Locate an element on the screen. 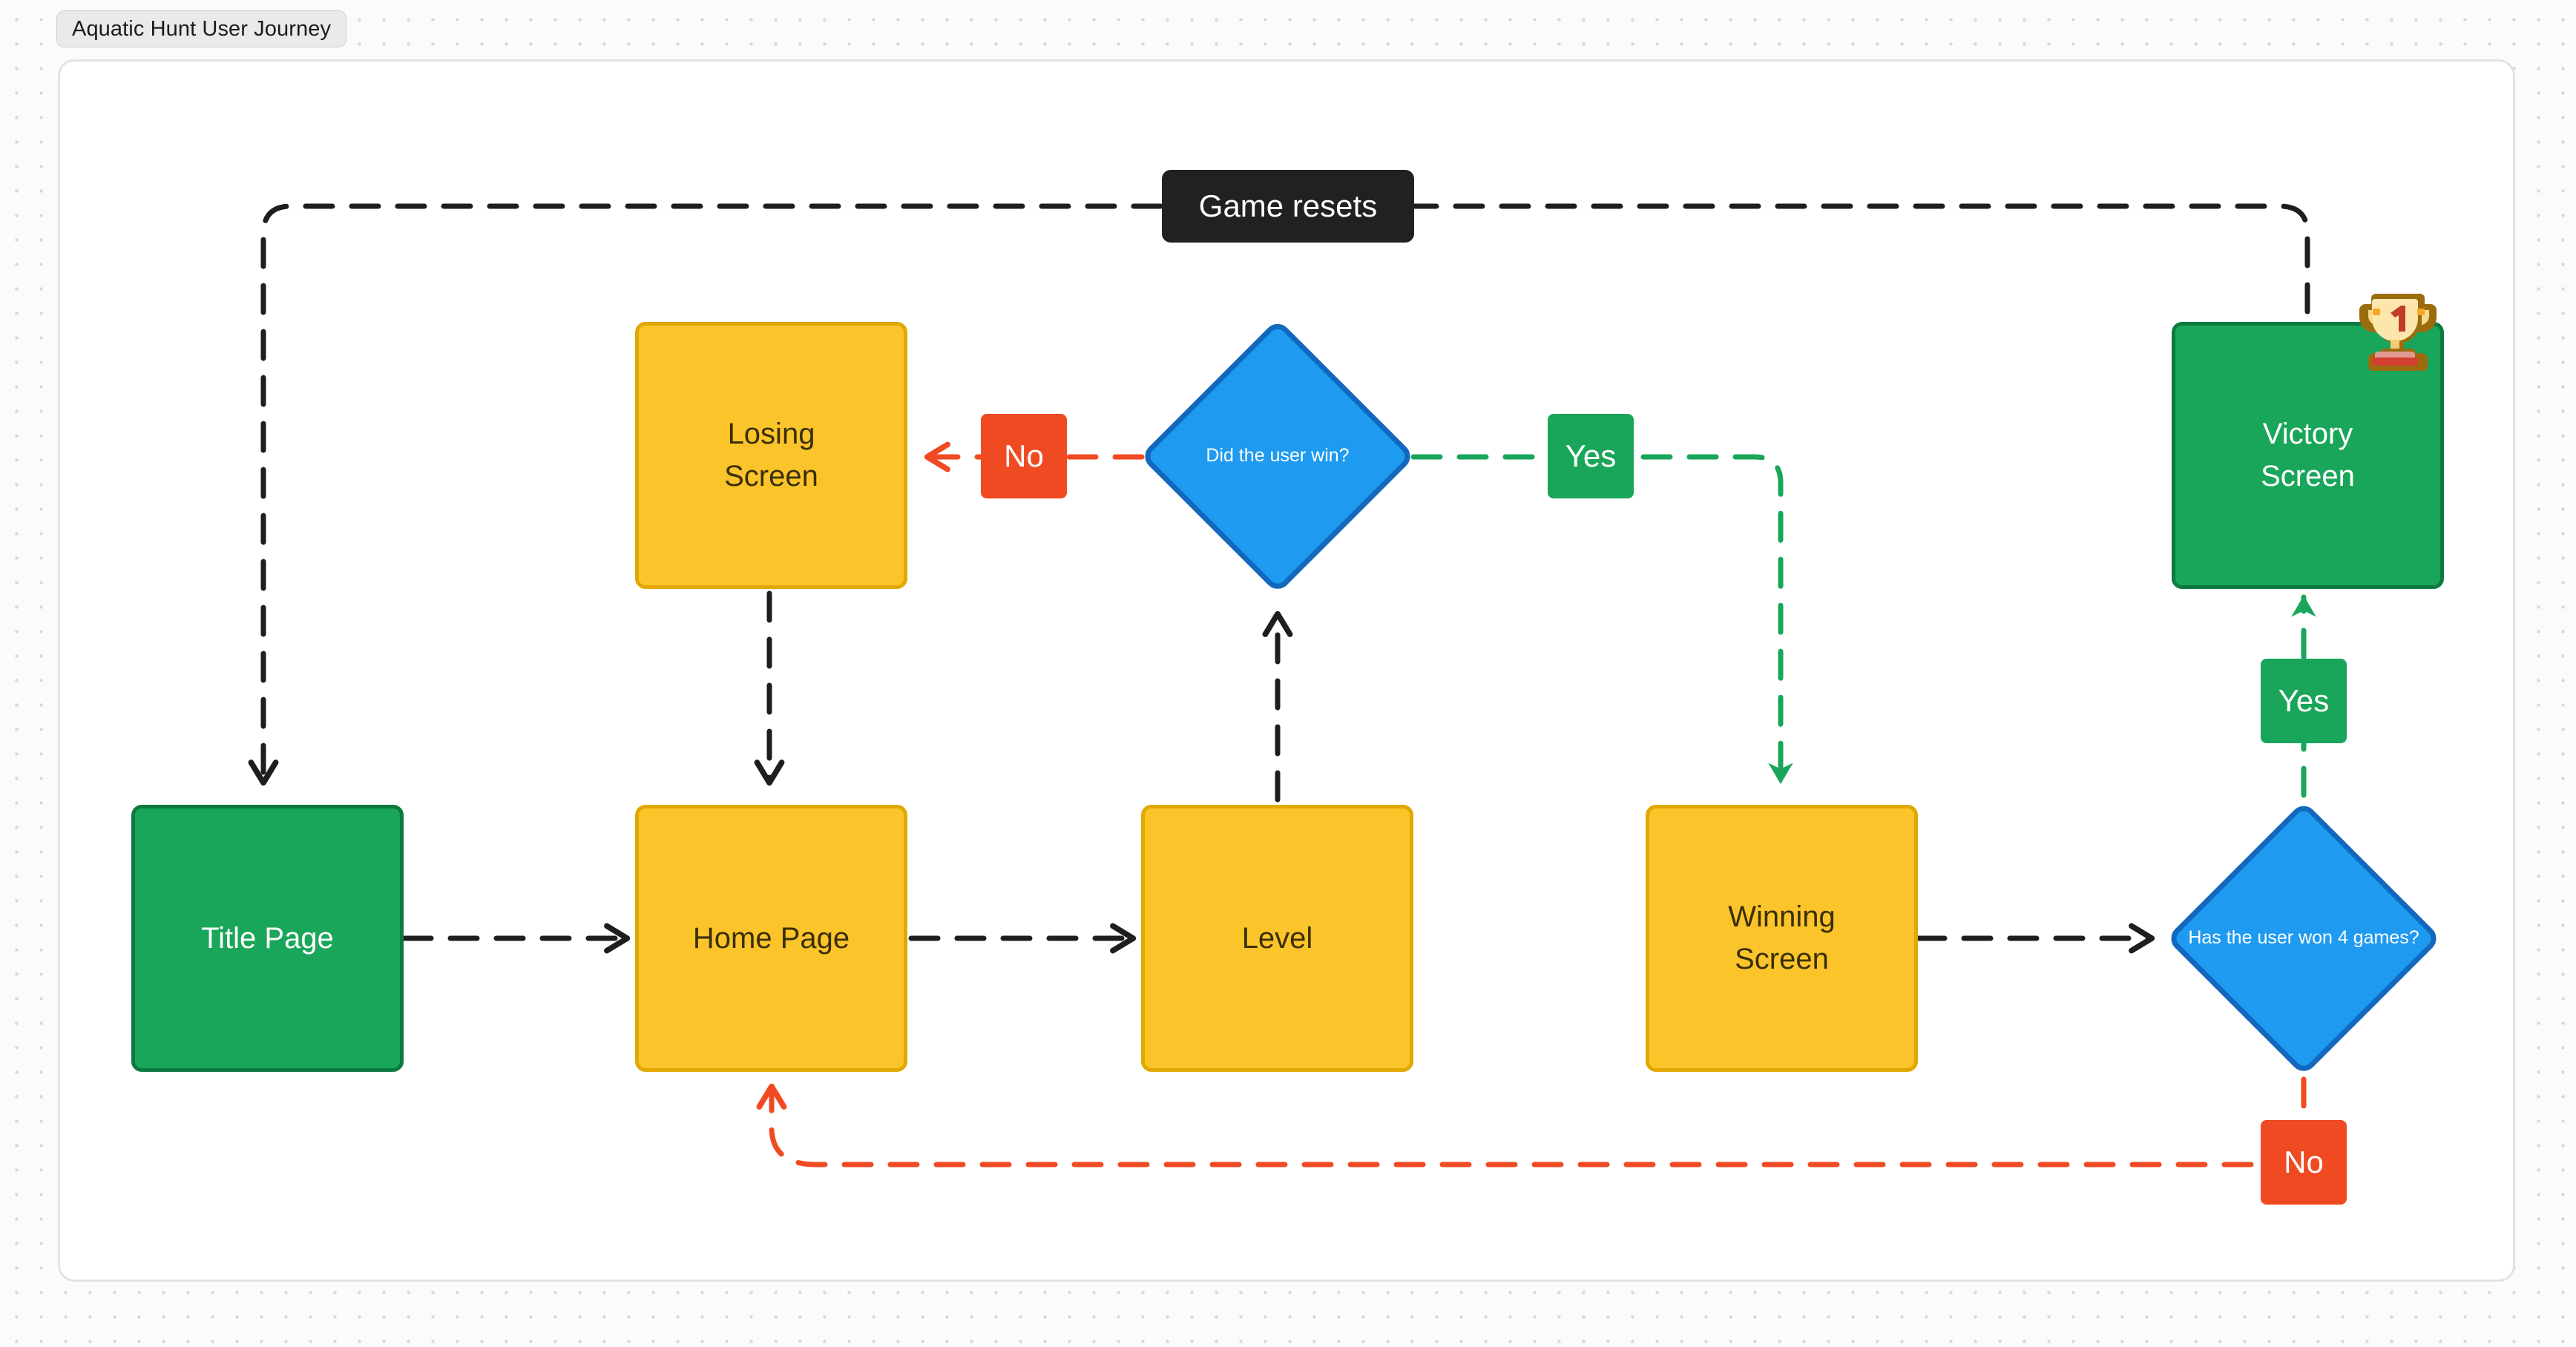 The image size is (2576, 1347). edge-label-no-replay-text: No is located at coordinates (2304, 1162).